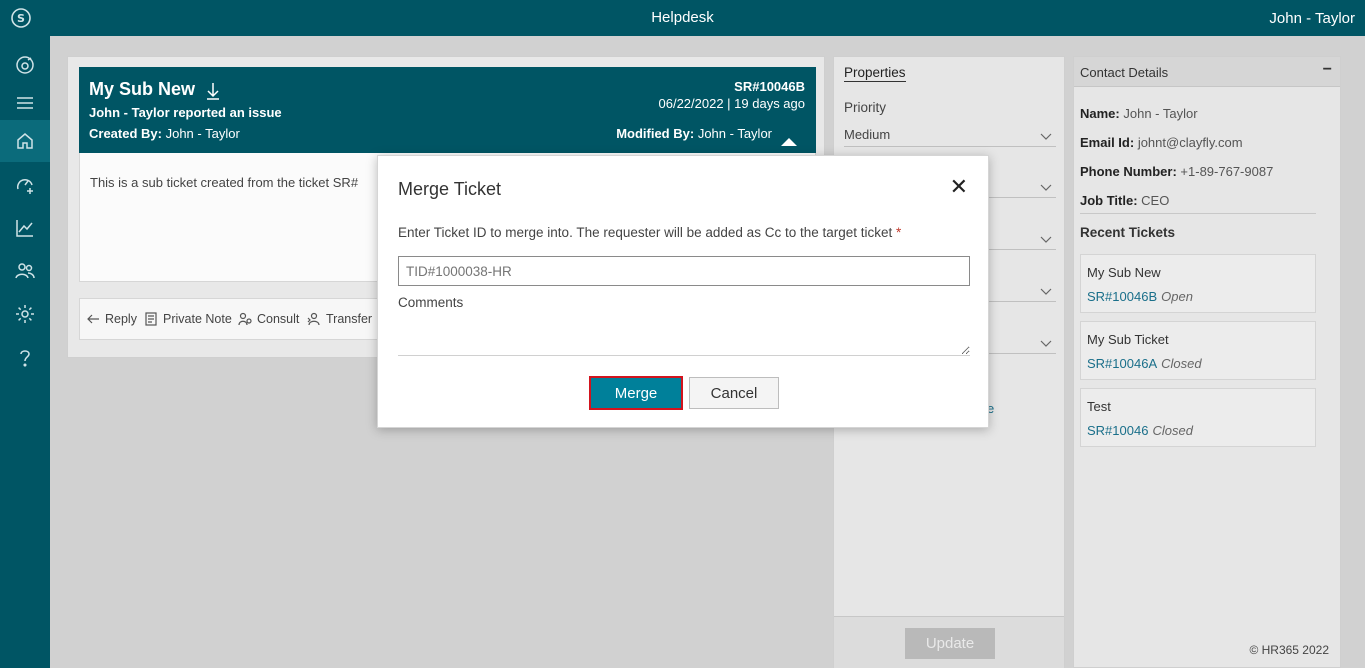 Image resolution: width=1365 pixels, height=668 pixels. I want to click on sidebar-item-settings, so click(25, 314).